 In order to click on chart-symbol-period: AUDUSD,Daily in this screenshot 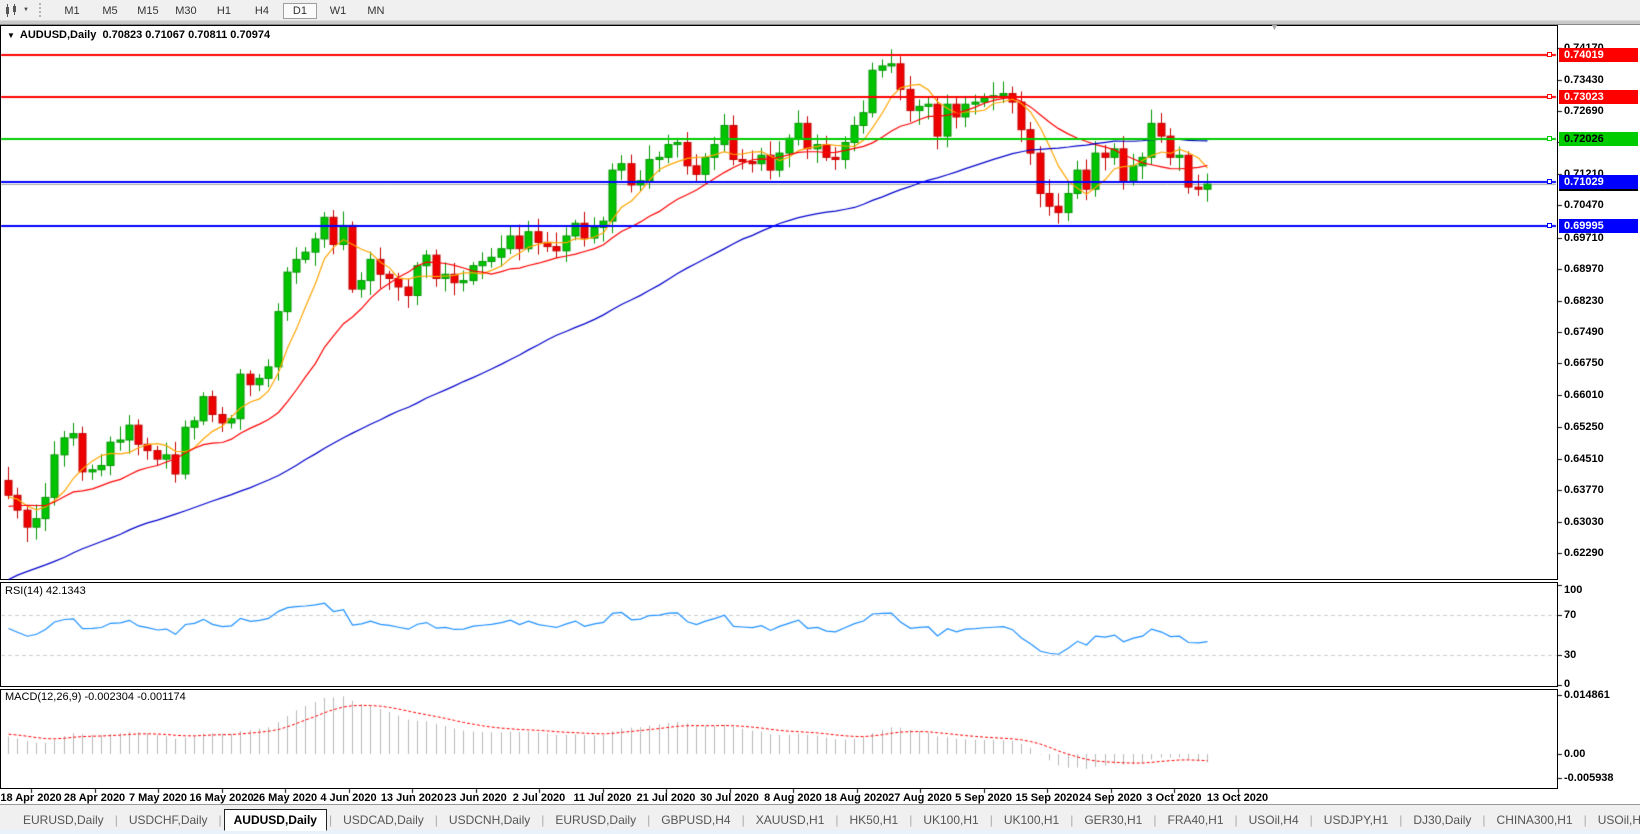, I will do `click(58, 35)`.